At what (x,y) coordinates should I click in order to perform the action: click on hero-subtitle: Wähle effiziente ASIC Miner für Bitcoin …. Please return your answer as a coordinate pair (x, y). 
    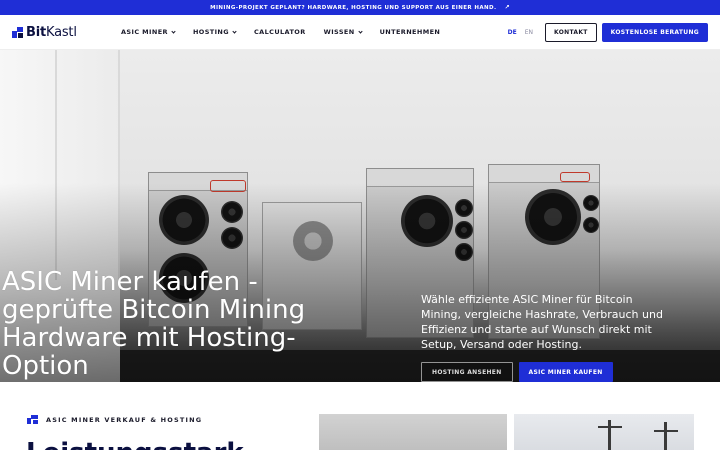
    Looking at the image, I should click on (542, 322).